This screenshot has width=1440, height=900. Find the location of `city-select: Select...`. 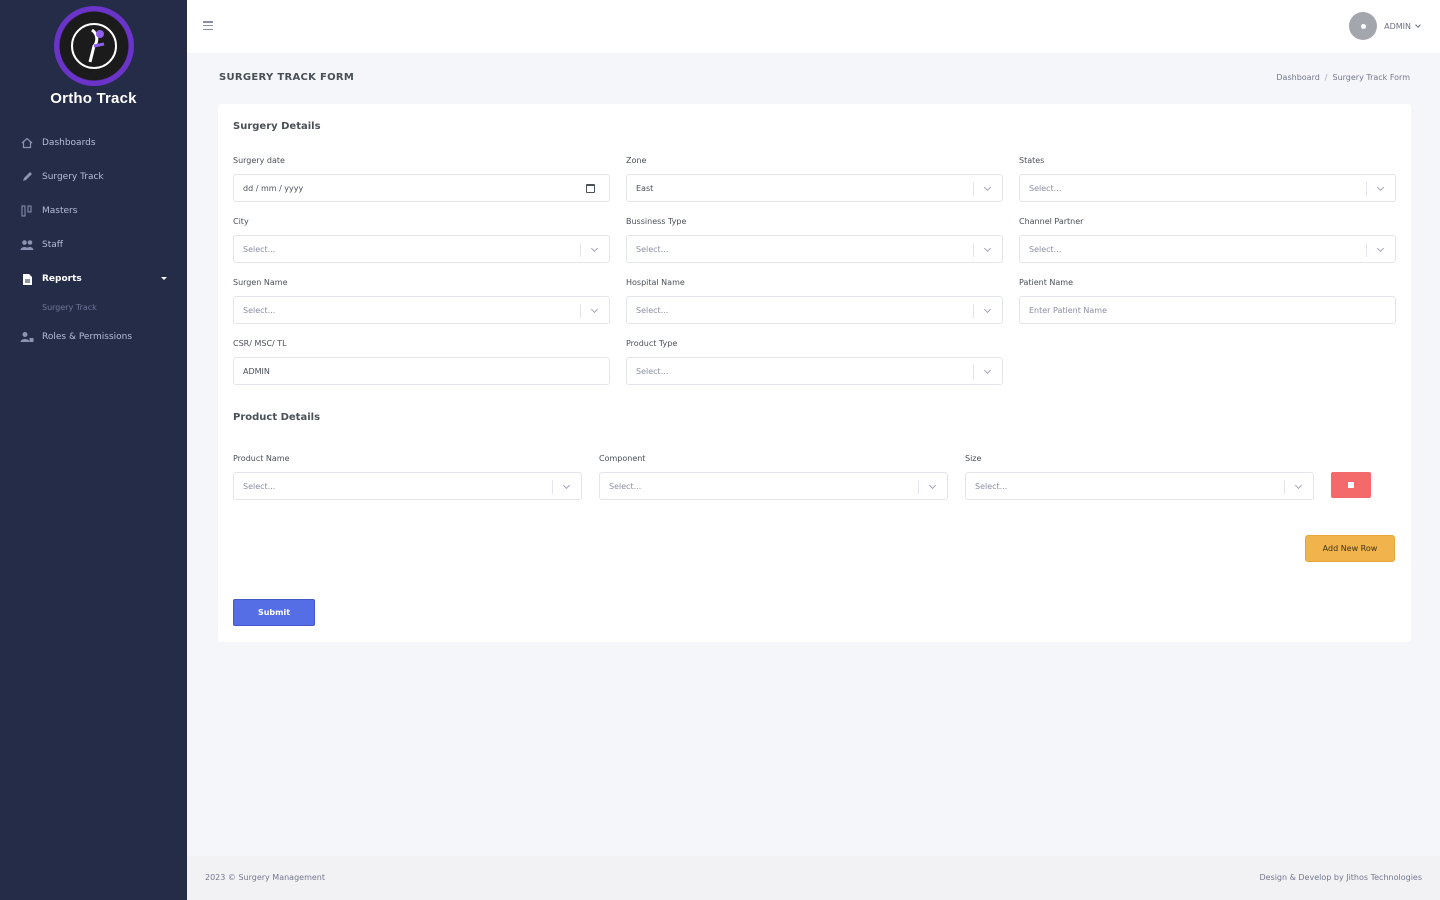

city-select: Select... is located at coordinates (421, 249).